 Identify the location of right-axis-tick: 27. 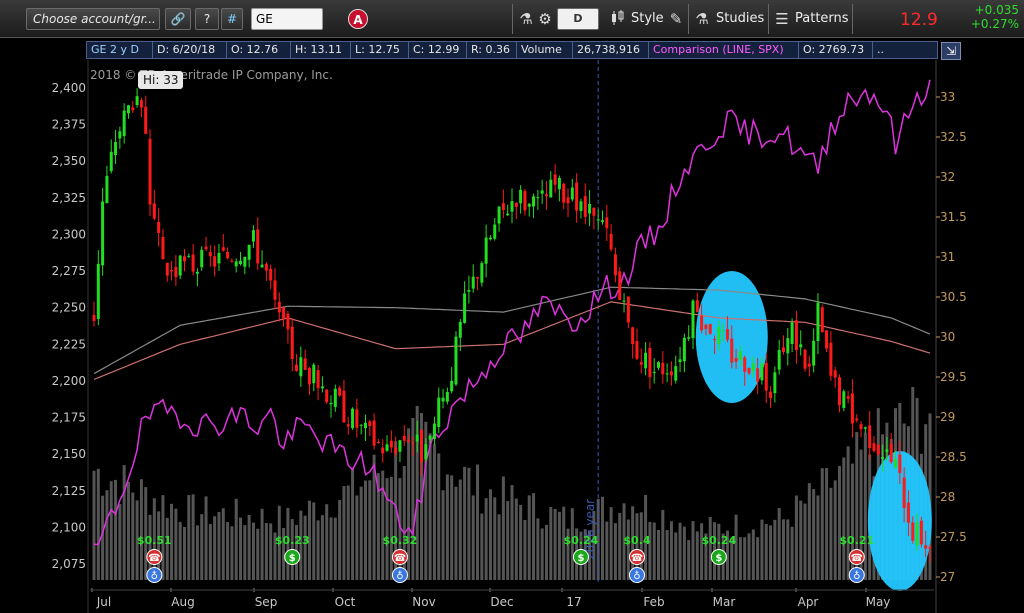
(947, 577).